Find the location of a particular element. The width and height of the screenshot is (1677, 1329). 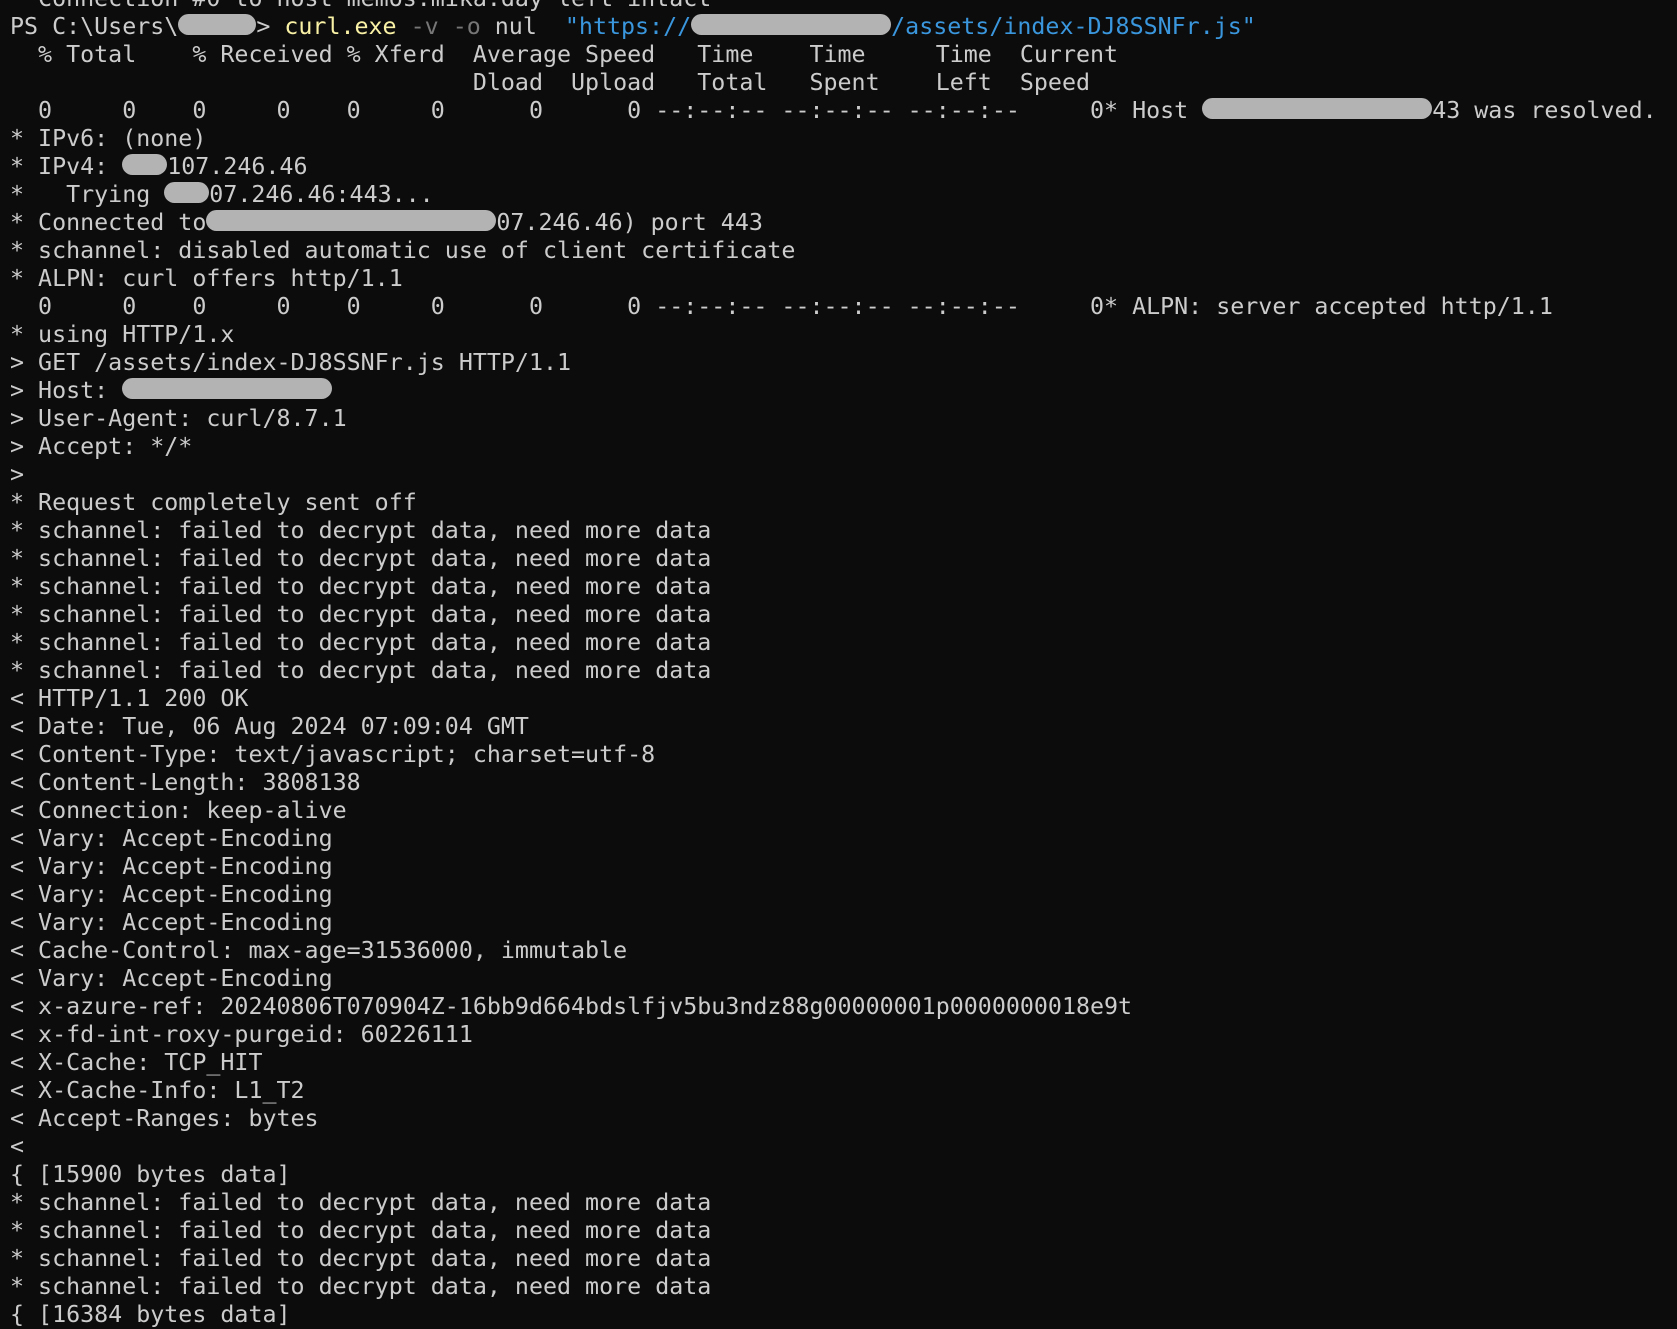

terminal-text-segment: PS C:\Users\ is located at coordinates (94, 26).